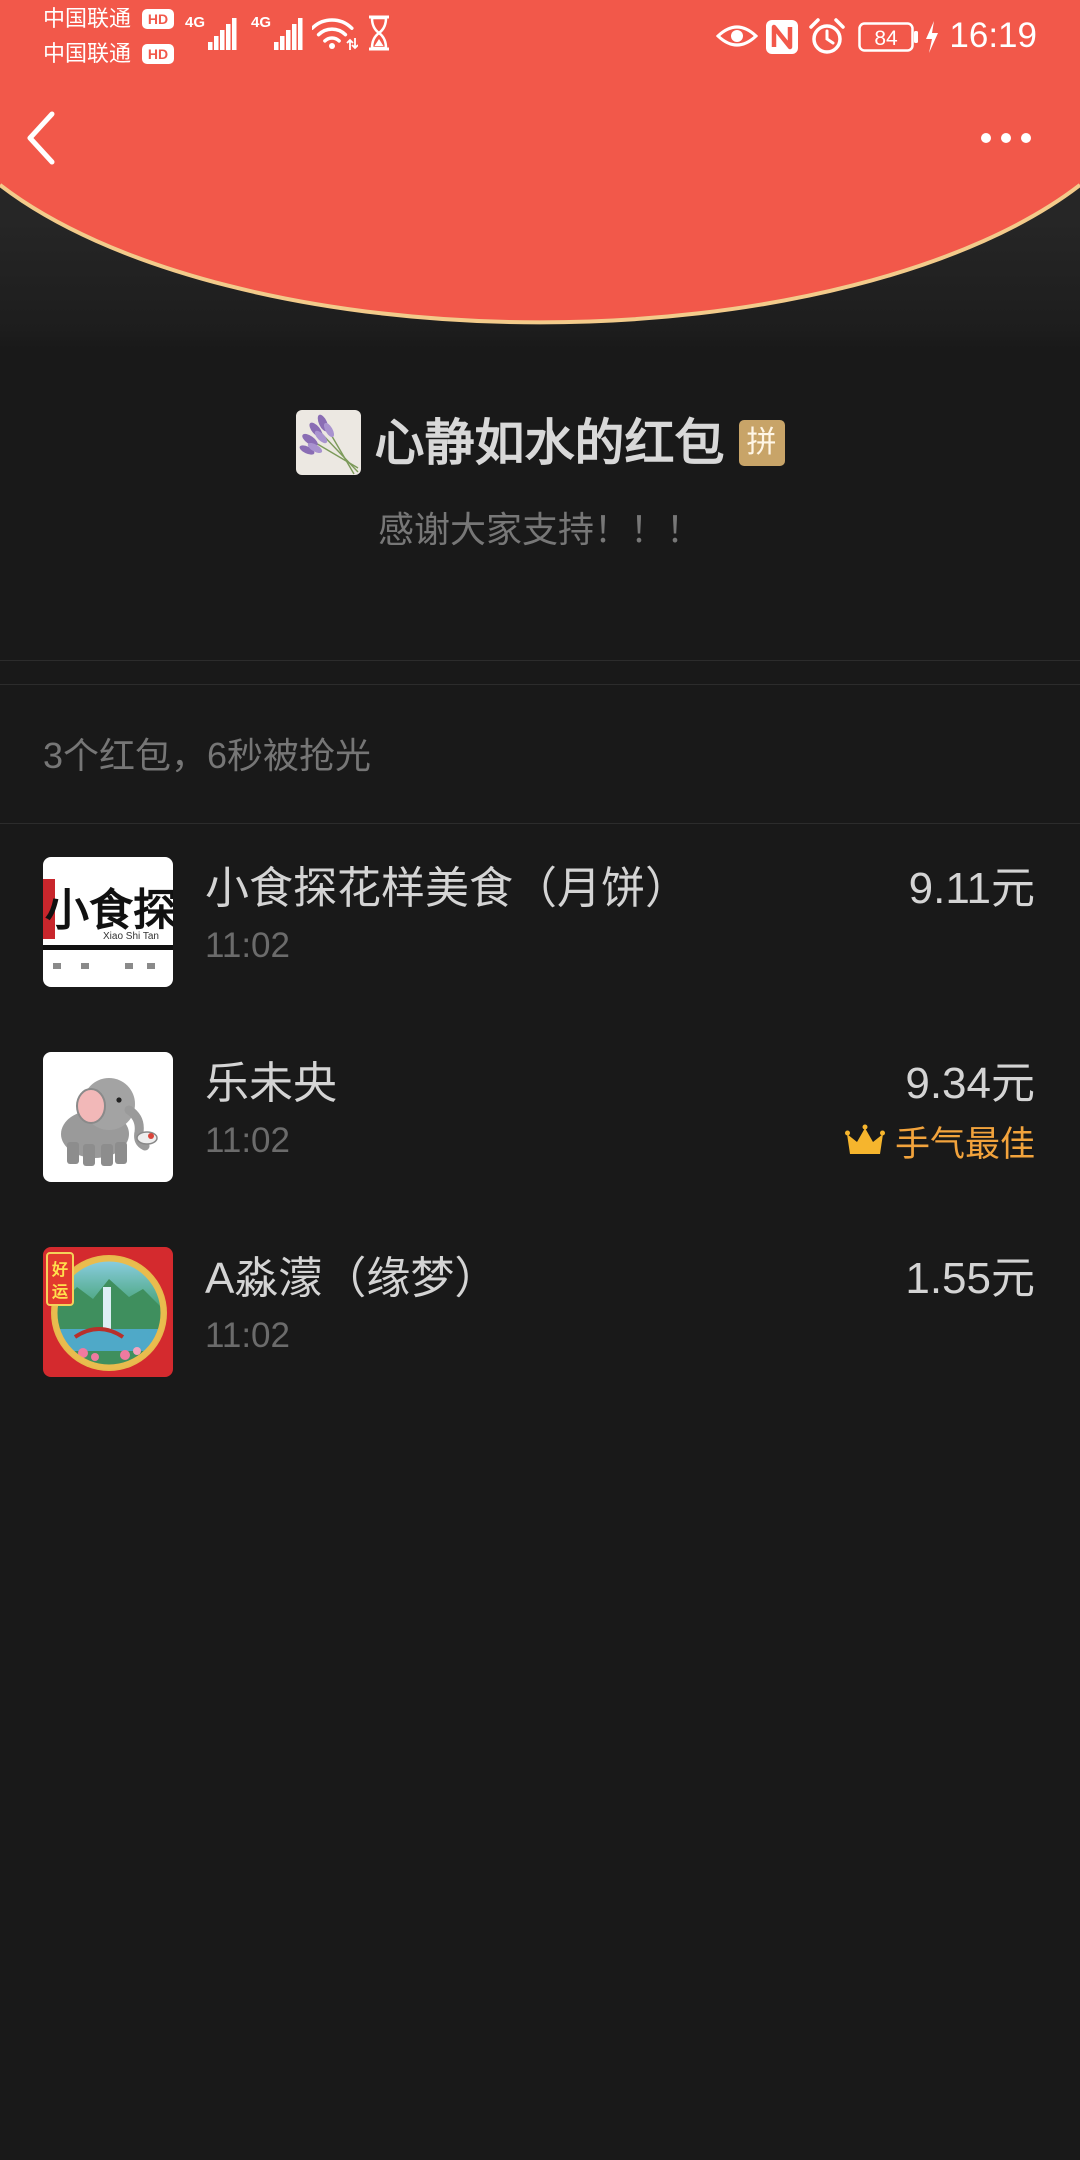 The width and height of the screenshot is (1080, 2160). What do you see at coordinates (87, 53) in the screenshot?
I see `carrier-label-2: 中国联通` at bounding box center [87, 53].